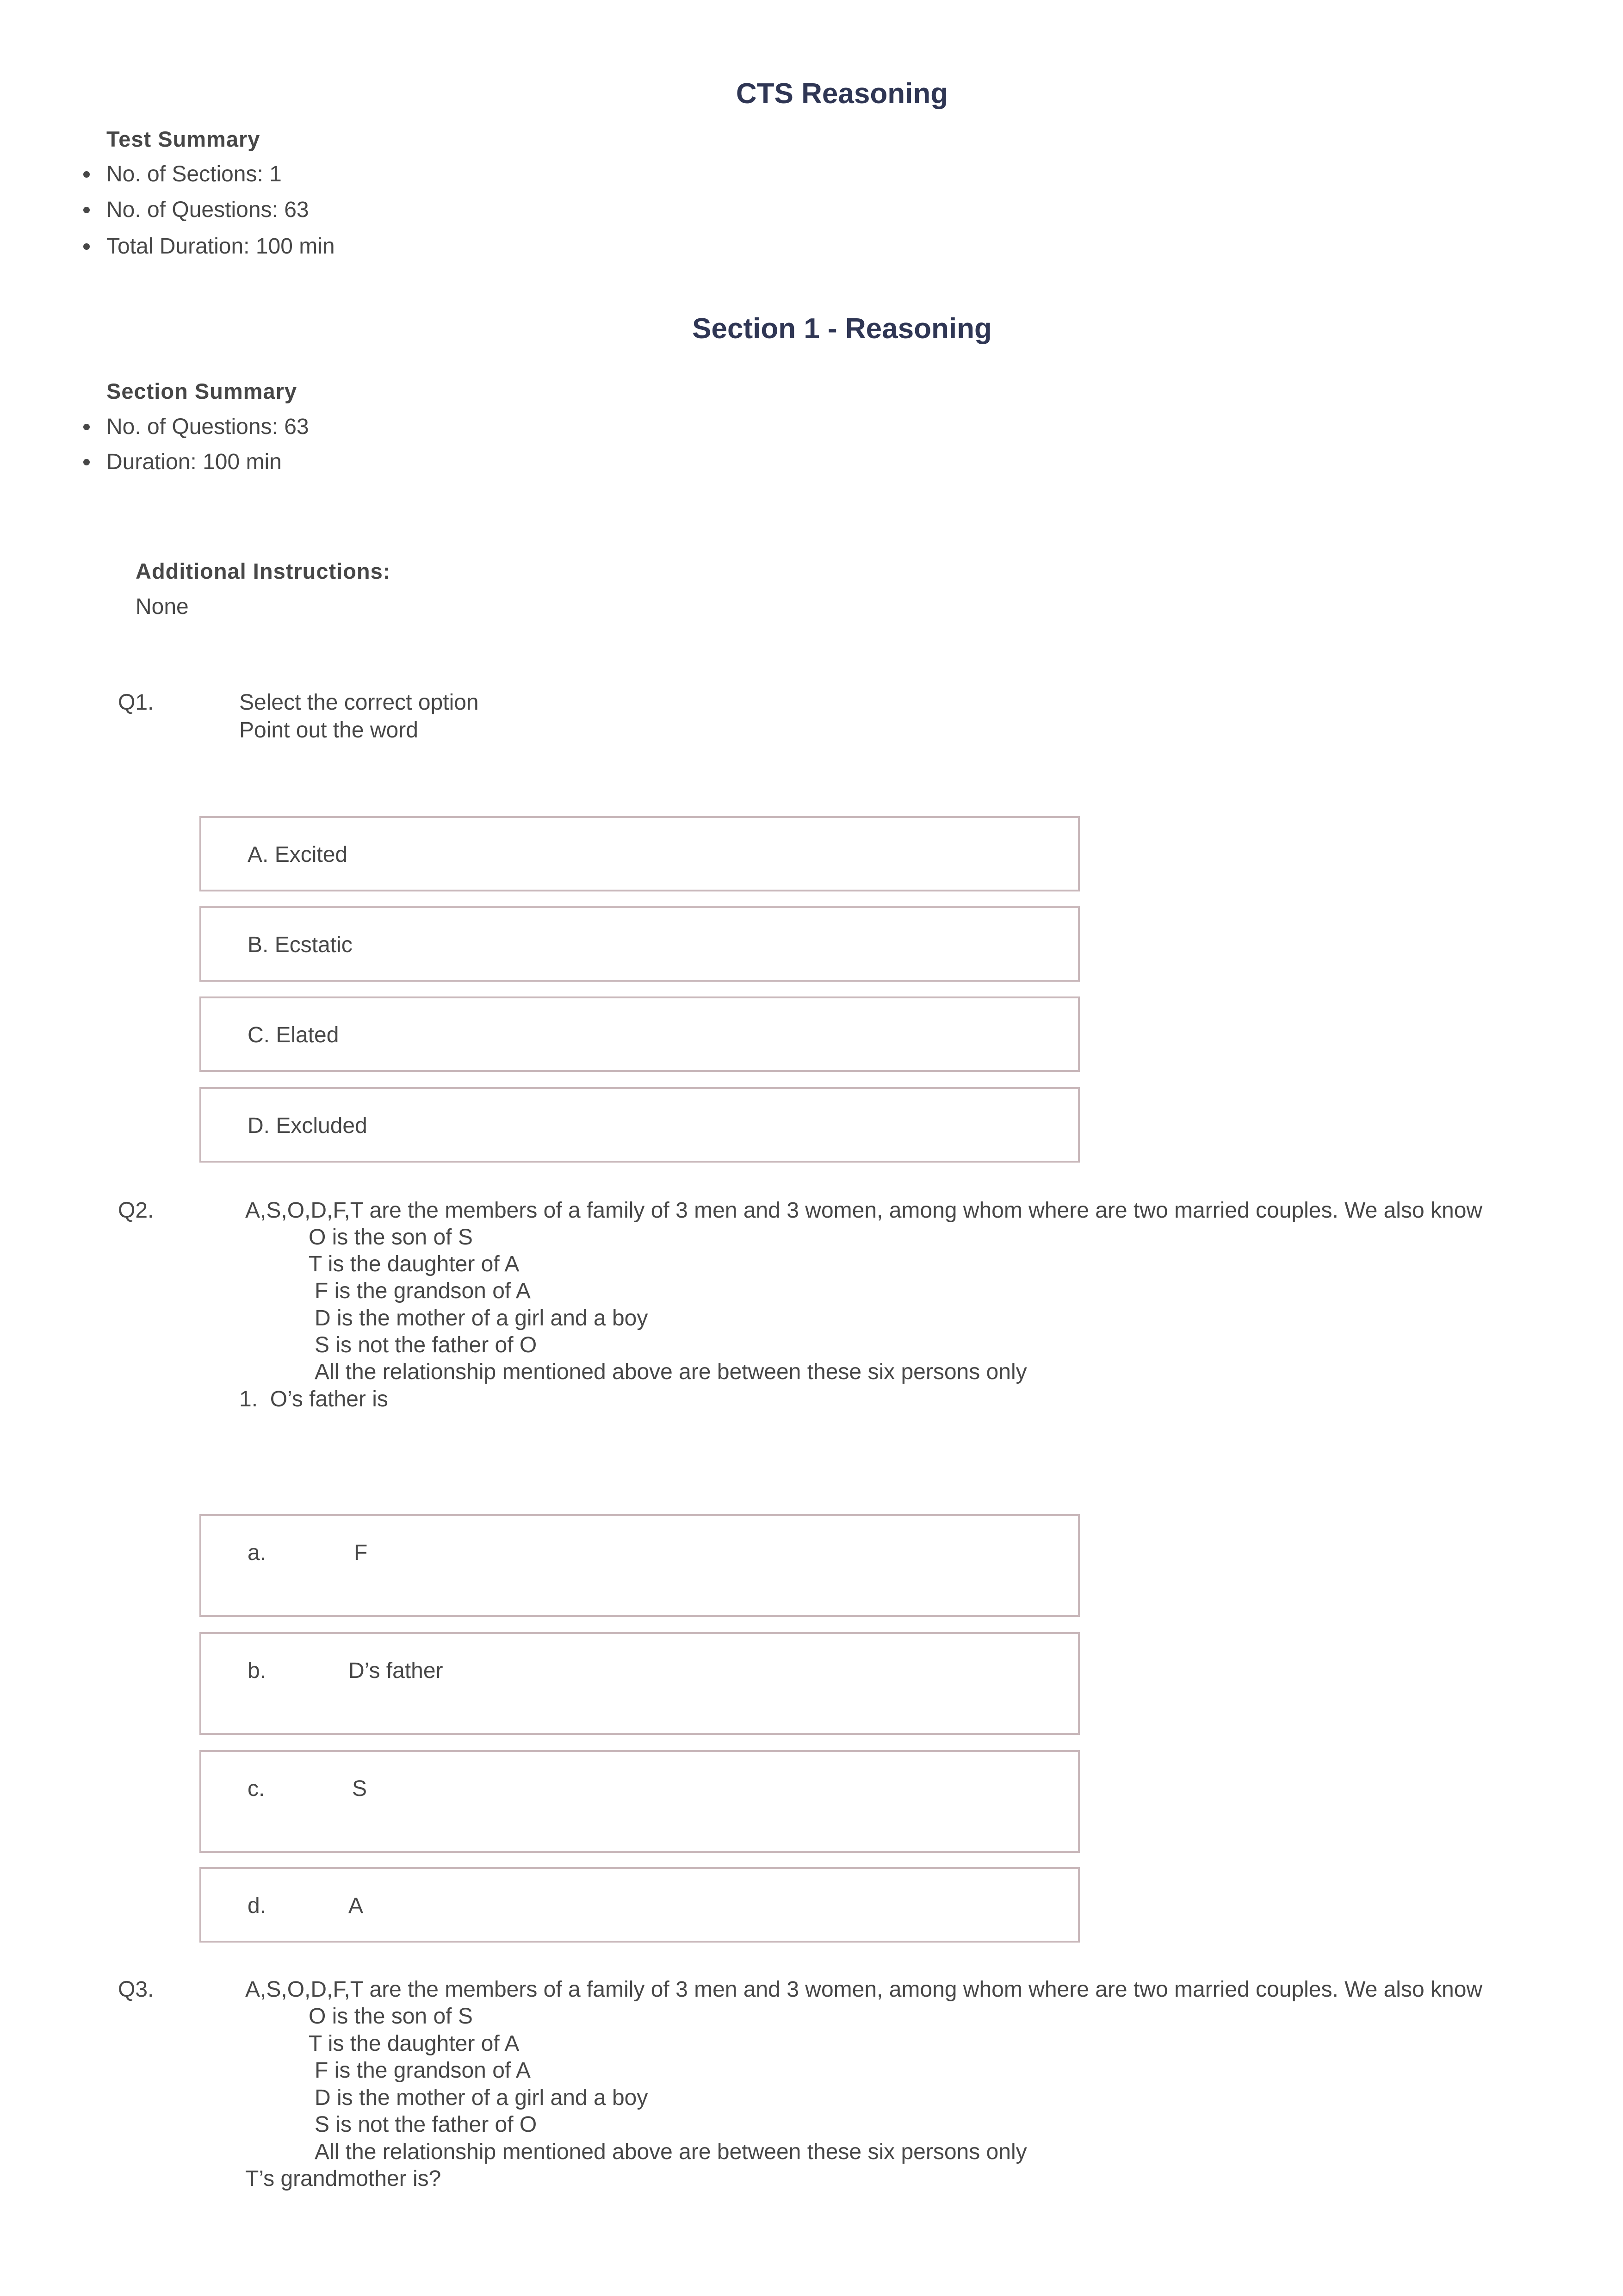 This screenshot has height=2296, width=1623. Describe the element at coordinates (220, 246) in the screenshot. I see `summary-item-duration: Total Duration: 100 min` at that location.